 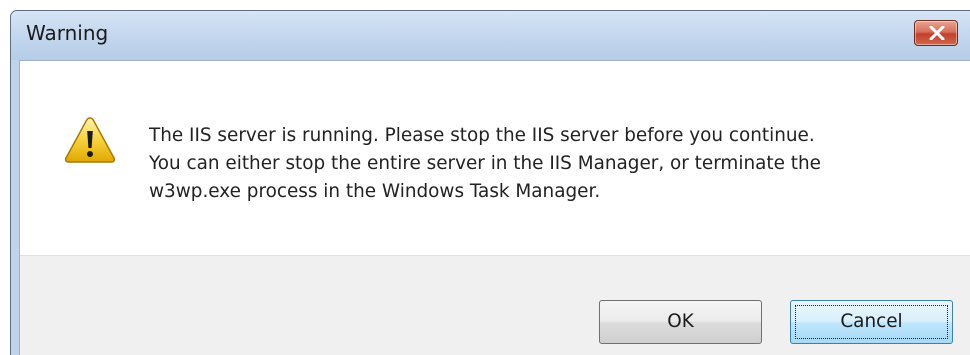 I want to click on title-bar: Warning, so click(x=490, y=35).